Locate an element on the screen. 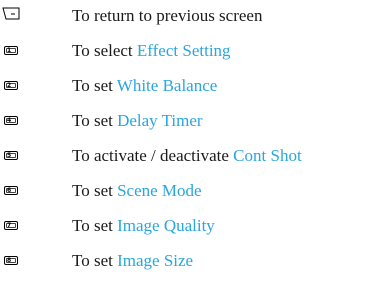 This screenshot has height=290, width=368. list-item-back: To return to previous screen is located at coordinates (184, 17).